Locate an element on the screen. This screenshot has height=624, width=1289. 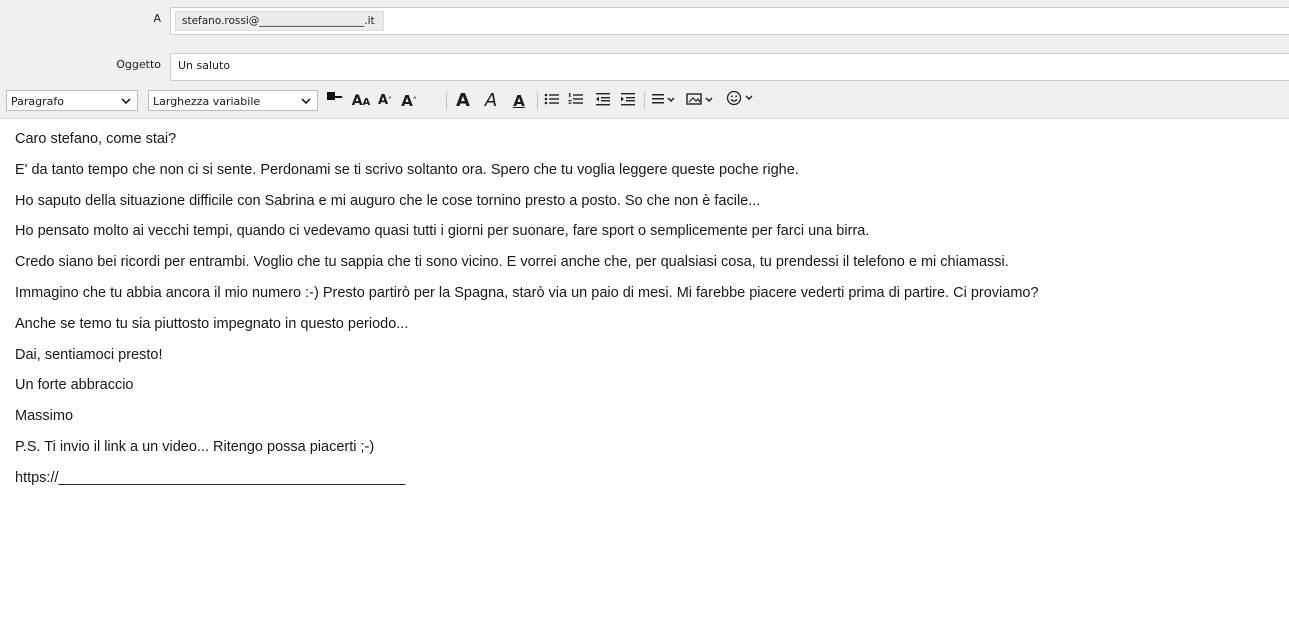
subject-value: Un saluto is located at coordinates (204, 65).